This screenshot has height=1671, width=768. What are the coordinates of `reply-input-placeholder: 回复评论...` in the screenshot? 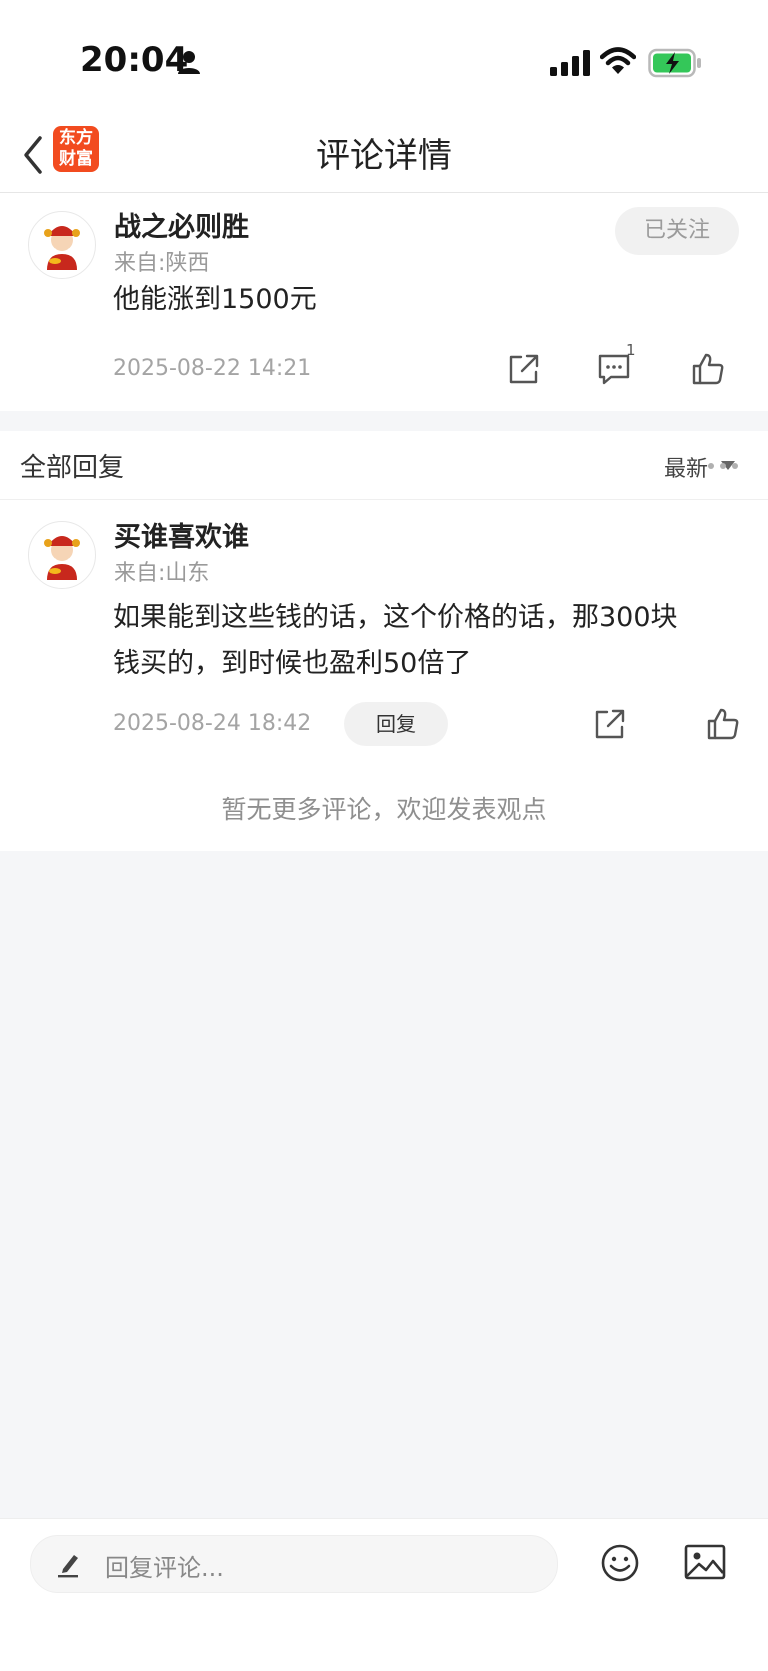 It's located at (164, 1568).